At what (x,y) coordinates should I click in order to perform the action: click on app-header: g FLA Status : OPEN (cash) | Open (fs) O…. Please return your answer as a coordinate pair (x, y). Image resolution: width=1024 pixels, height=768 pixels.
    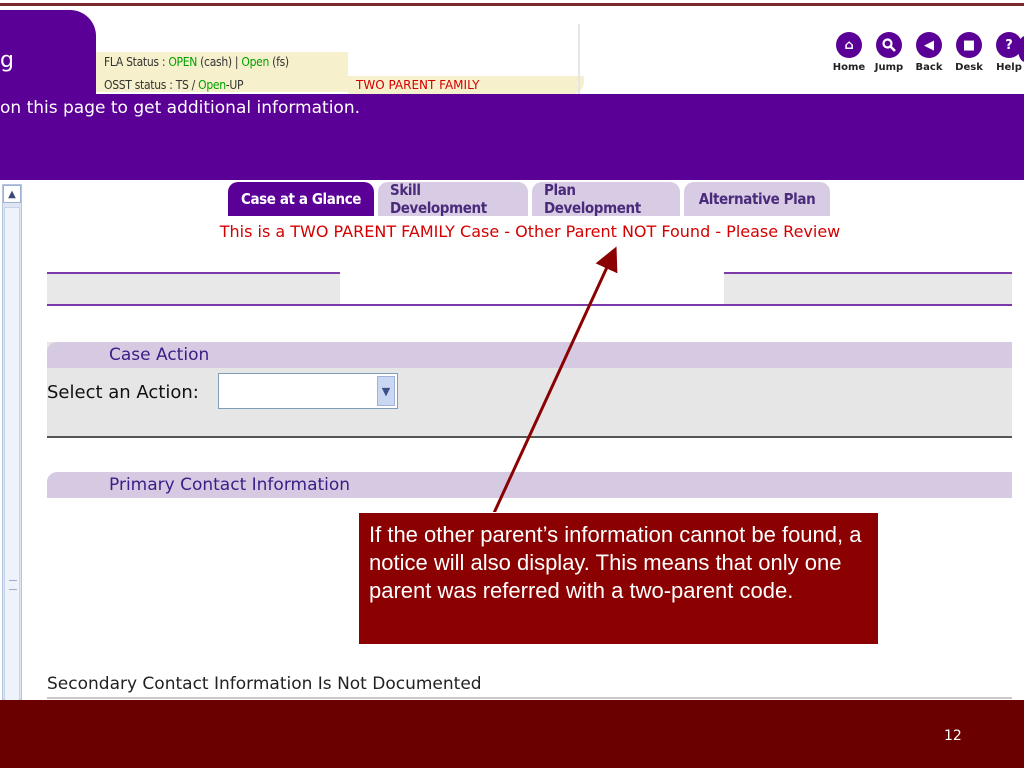
    Looking at the image, I should click on (512, 50).